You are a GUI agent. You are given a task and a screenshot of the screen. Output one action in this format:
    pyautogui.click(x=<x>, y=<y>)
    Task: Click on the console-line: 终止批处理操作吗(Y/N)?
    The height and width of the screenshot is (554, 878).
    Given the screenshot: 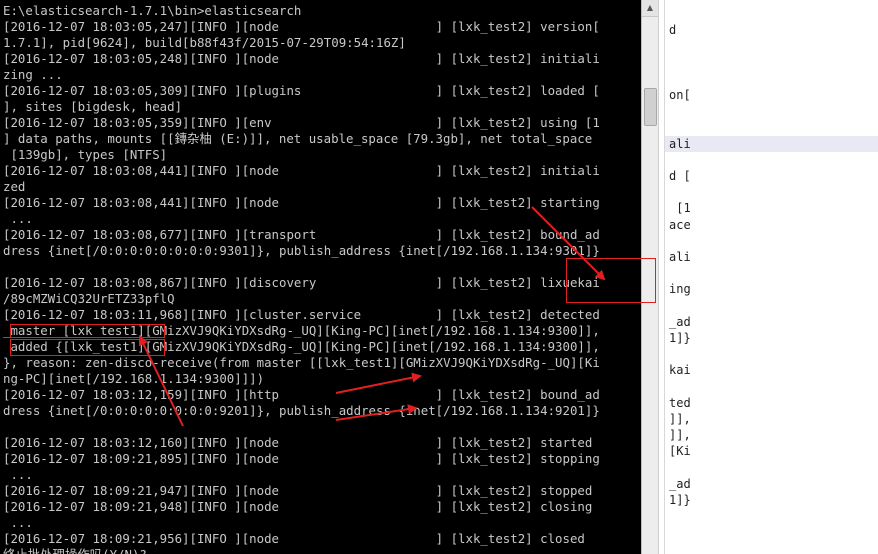 What is the action you would take?
    pyautogui.click(x=301, y=550)
    